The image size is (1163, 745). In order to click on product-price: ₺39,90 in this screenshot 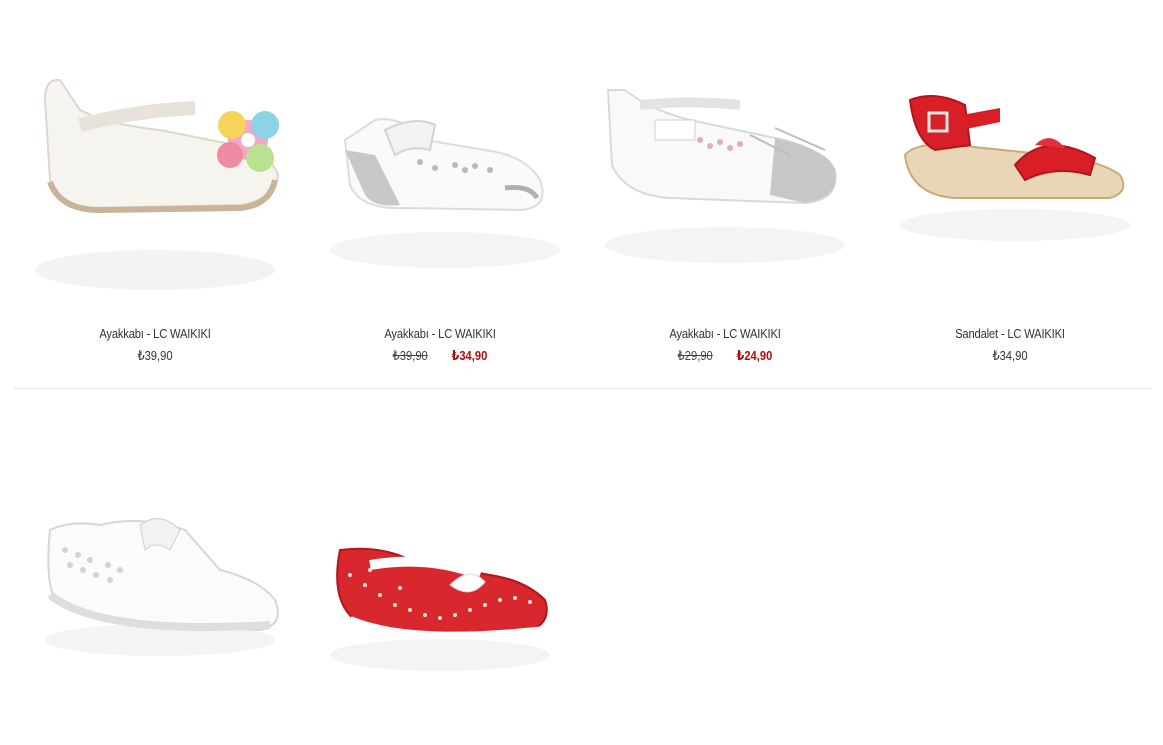, I will do `click(155, 355)`.